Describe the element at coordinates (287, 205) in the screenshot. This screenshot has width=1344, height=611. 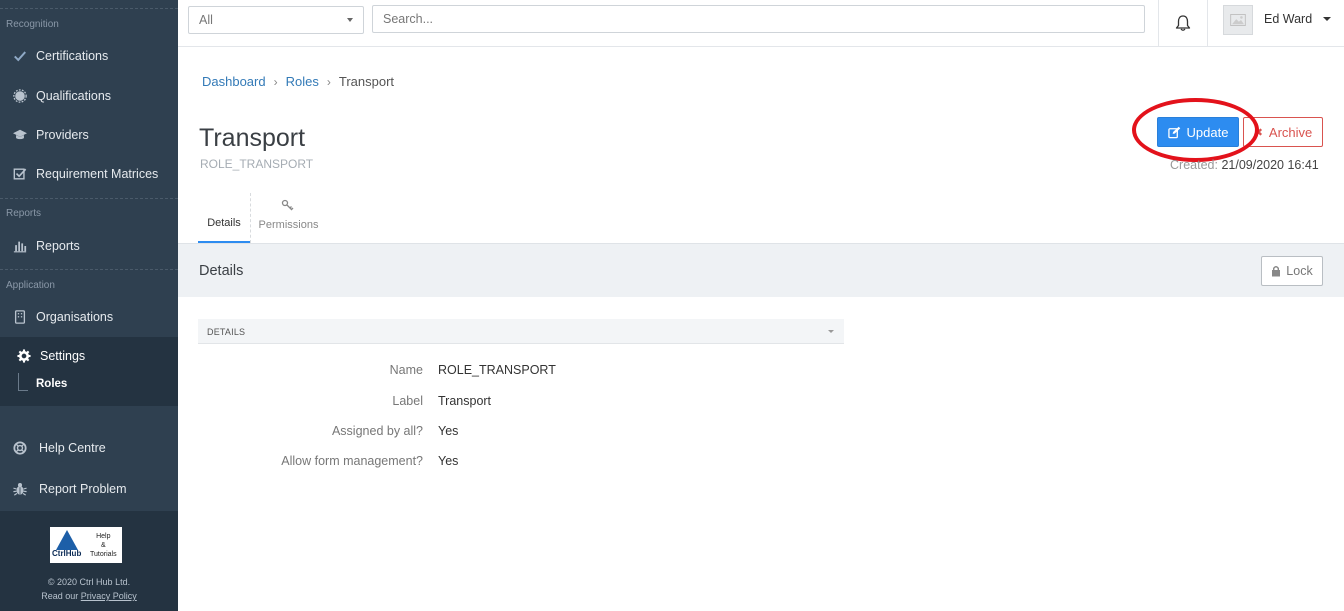
I see `key-icon` at that location.